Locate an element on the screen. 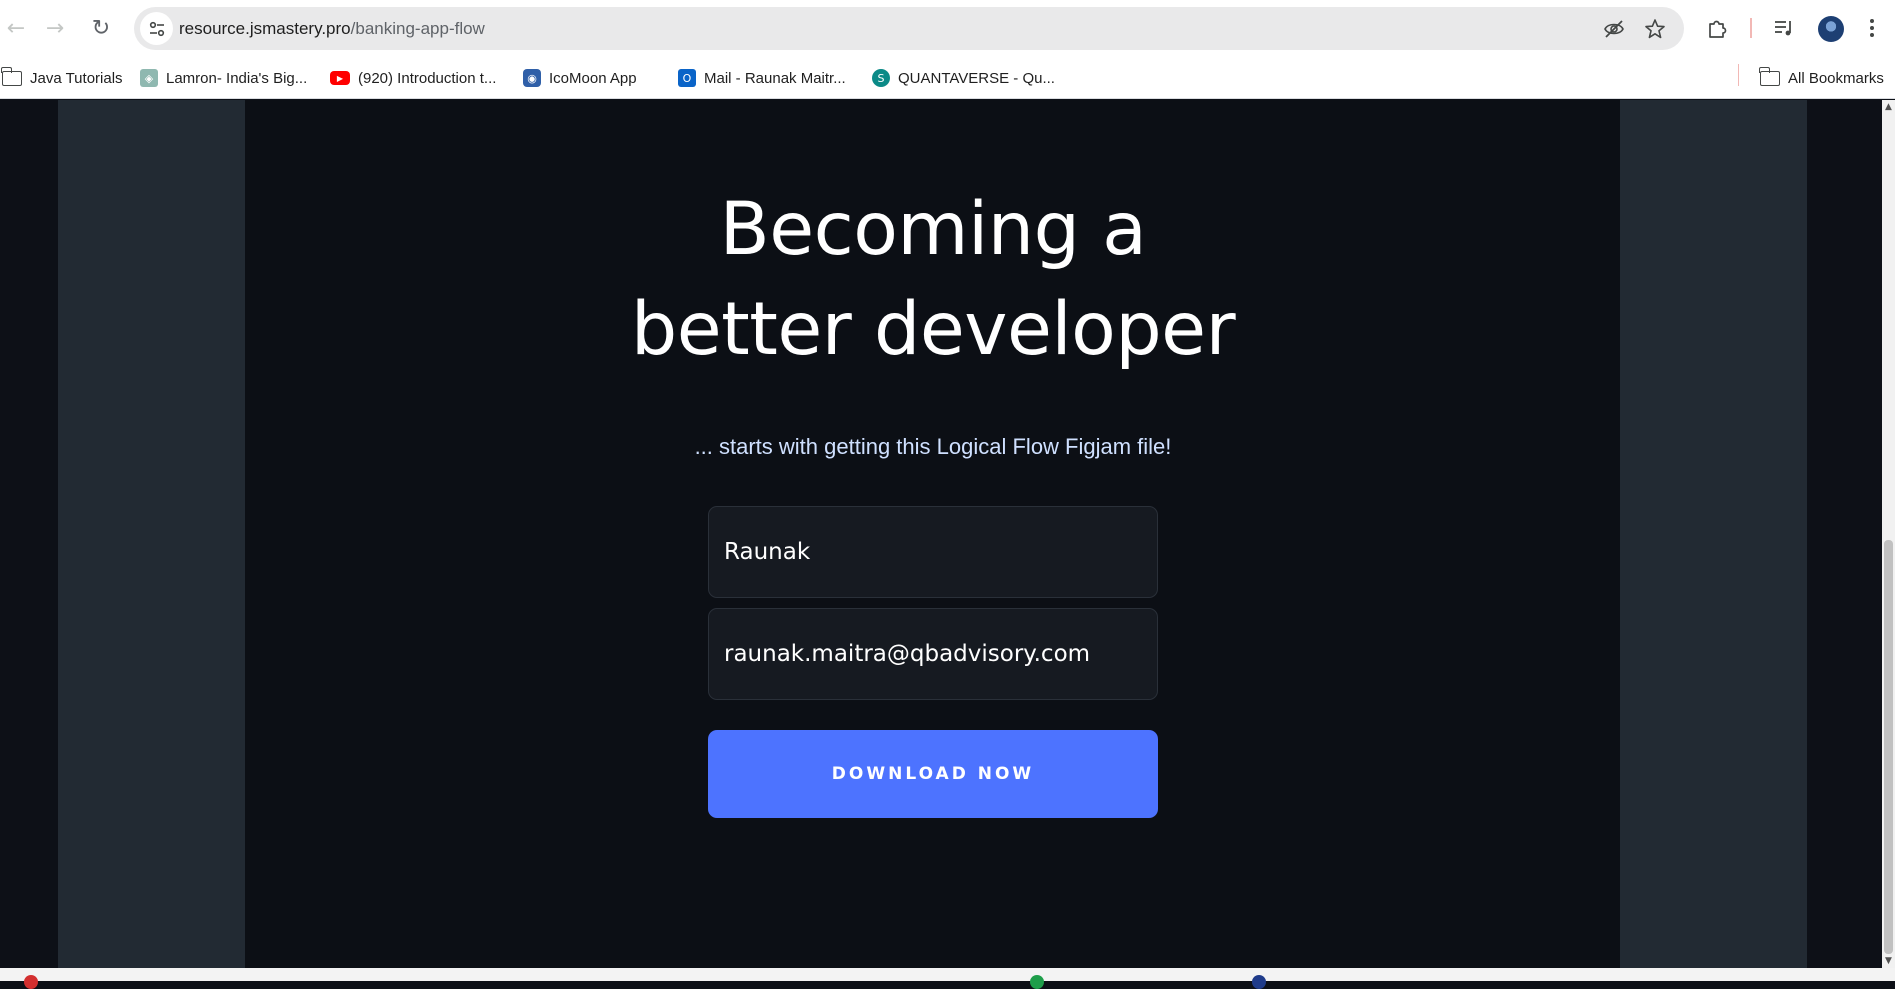 The height and width of the screenshot is (989, 1895). profile-avatar is located at coordinates (1831, 29).